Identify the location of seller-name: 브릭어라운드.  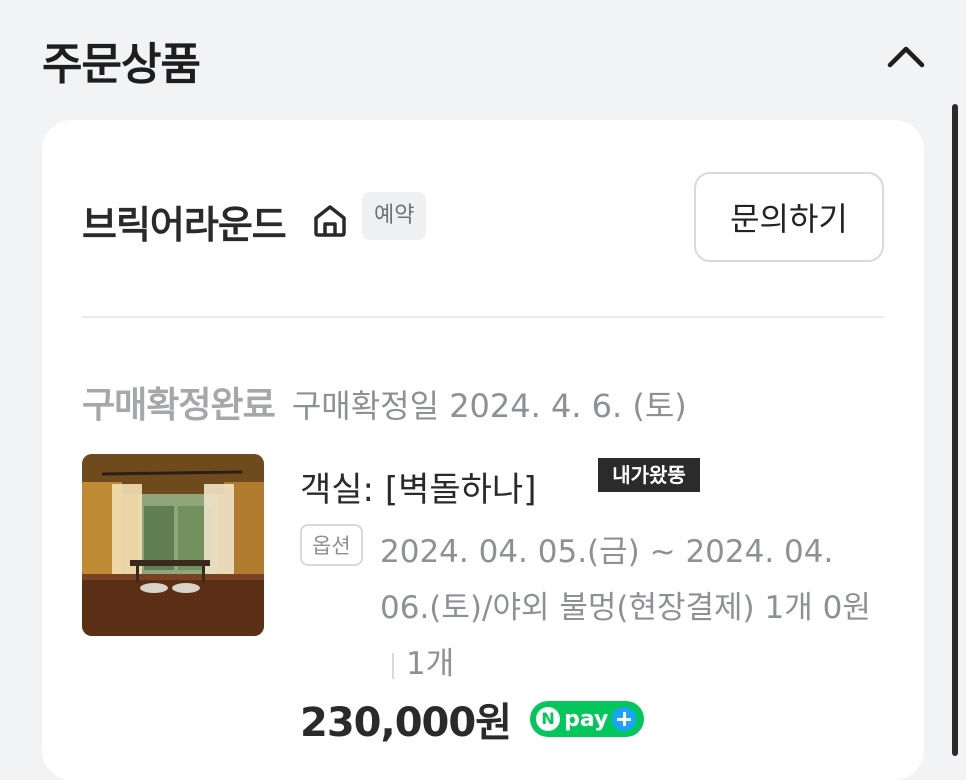
(184, 221).